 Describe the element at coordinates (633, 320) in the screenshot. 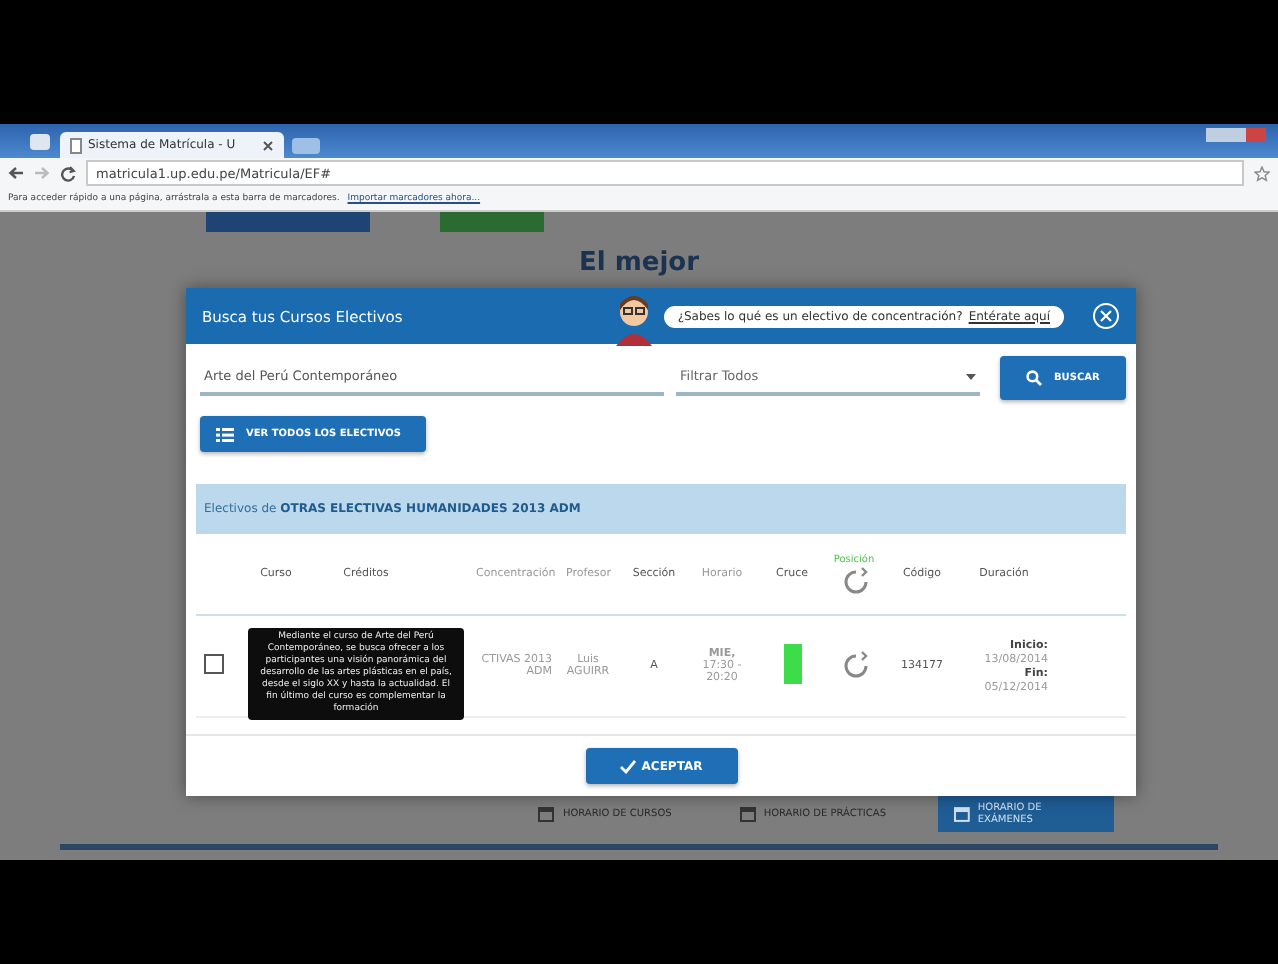

I see `cartoon-character-icon` at that location.